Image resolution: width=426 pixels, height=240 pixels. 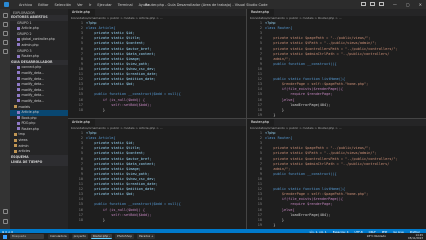 I want to click on code-line: loadErrorPage(404);, so click(x=298, y=104).